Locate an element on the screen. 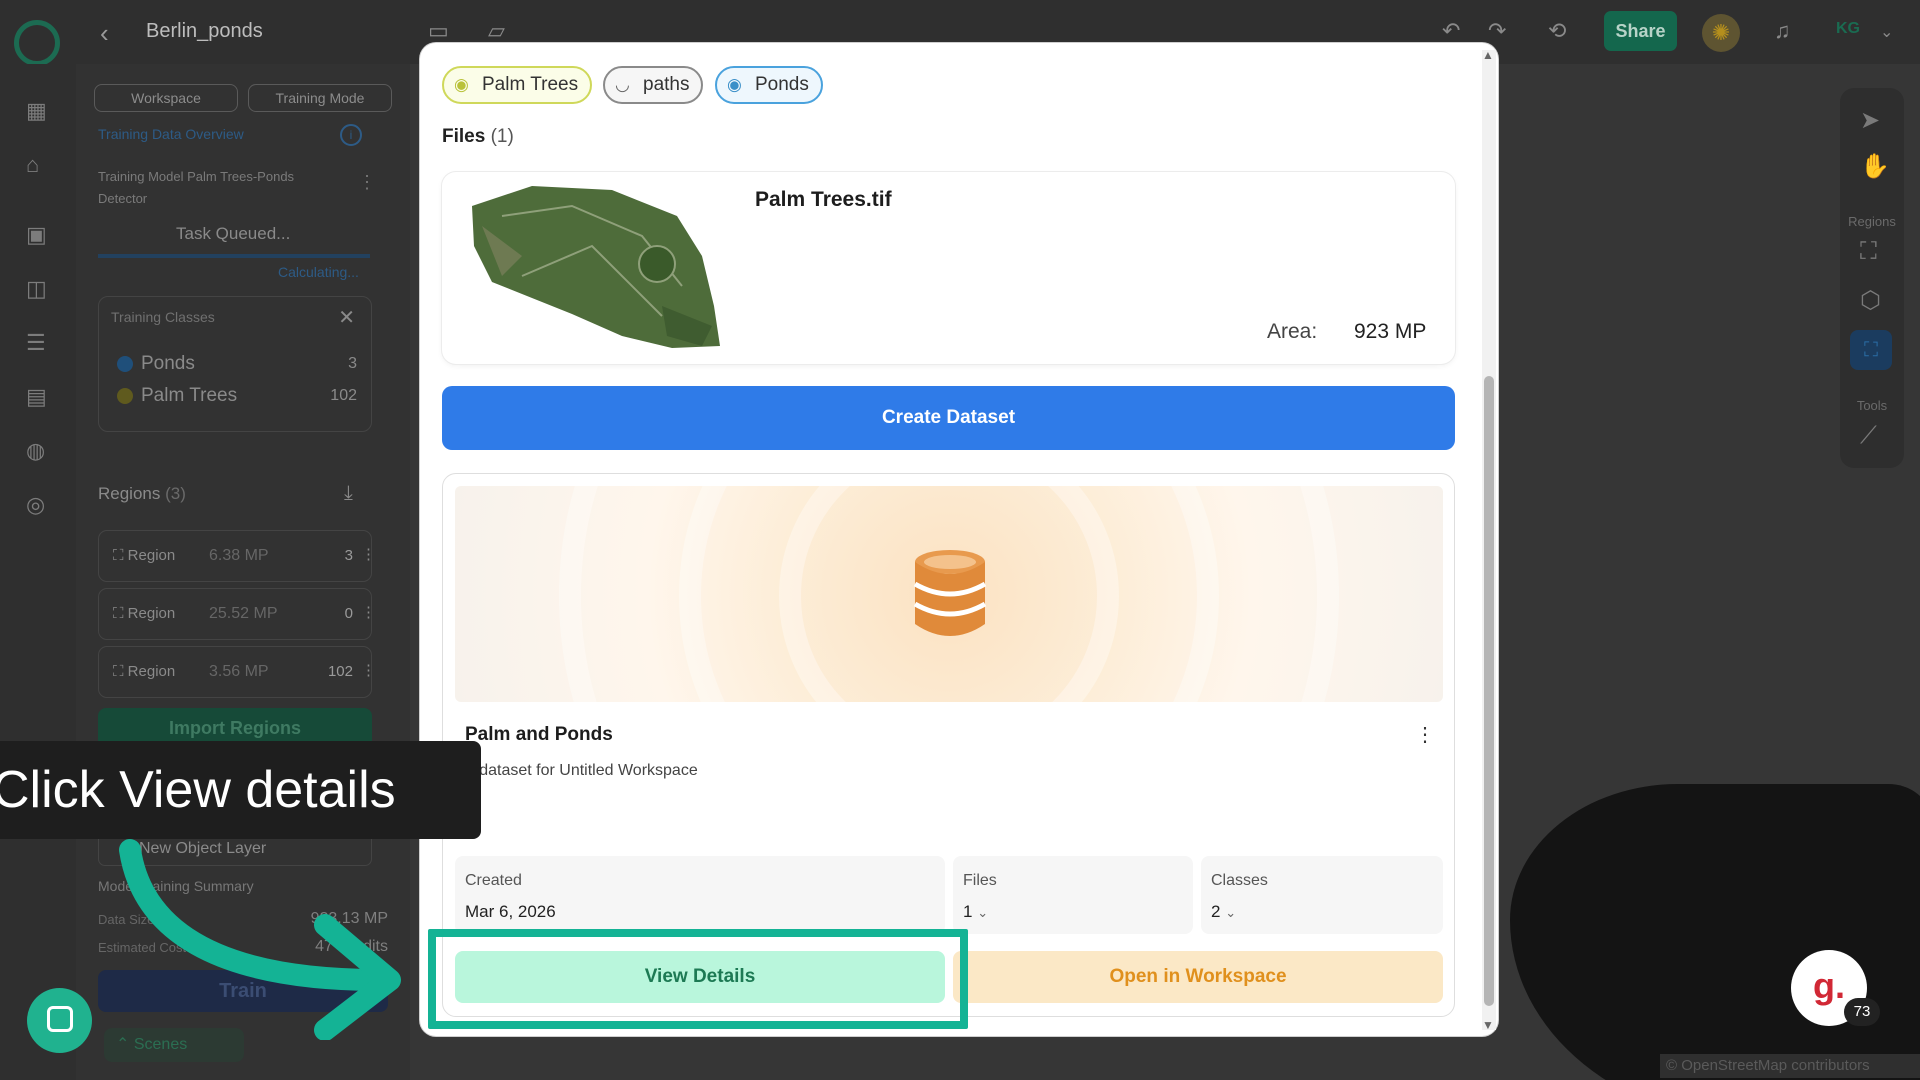 Image resolution: width=1920 pixels, height=1080 pixels. created-cell: Created Mar 6, 2026 is located at coordinates (700, 895).